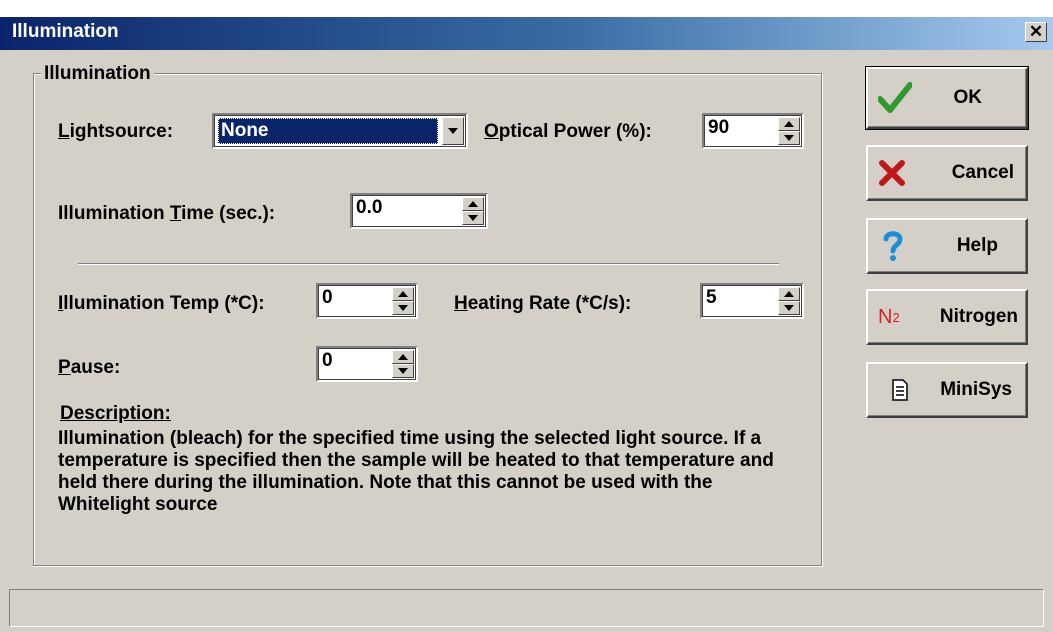 The height and width of the screenshot is (632, 1053). I want to click on illumination-time-label: Illumination Time (sec.):, so click(167, 213).